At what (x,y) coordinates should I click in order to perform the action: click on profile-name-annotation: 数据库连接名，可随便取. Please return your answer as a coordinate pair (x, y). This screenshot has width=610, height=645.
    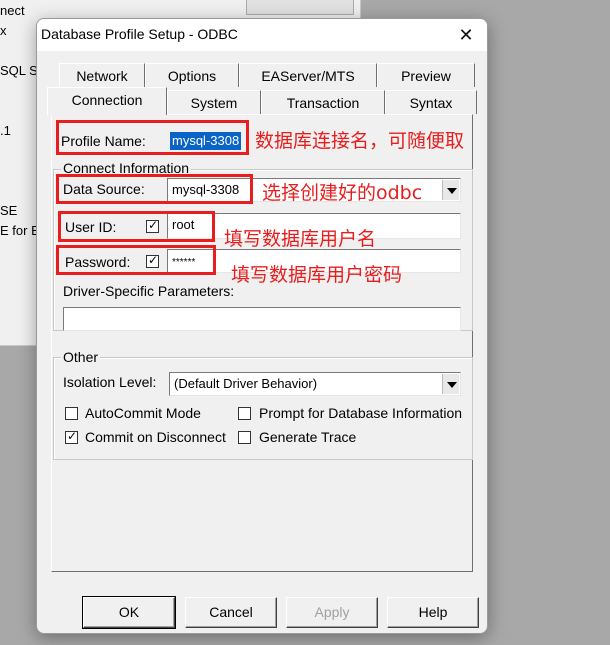
    Looking at the image, I should click on (360, 141).